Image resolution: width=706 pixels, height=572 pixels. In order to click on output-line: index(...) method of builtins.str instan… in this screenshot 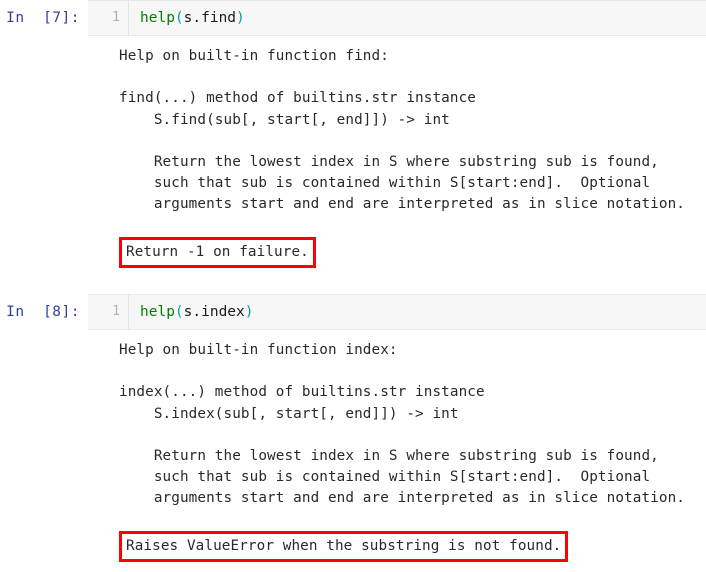, I will do `click(302, 392)`.